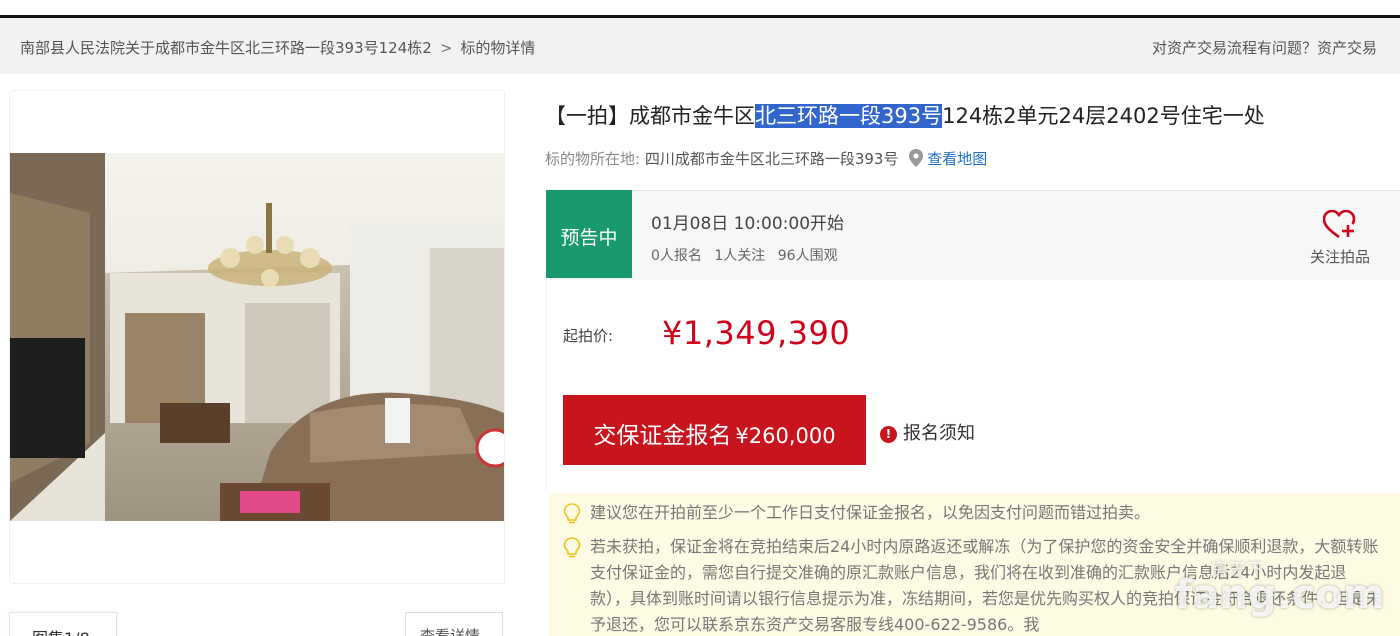 The width and height of the screenshot is (1400, 636). Describe the element at coordinates (771, 159) in the screenshot. I see `location-value: 四川成都市金牛区北三环路一段393号` at that location.